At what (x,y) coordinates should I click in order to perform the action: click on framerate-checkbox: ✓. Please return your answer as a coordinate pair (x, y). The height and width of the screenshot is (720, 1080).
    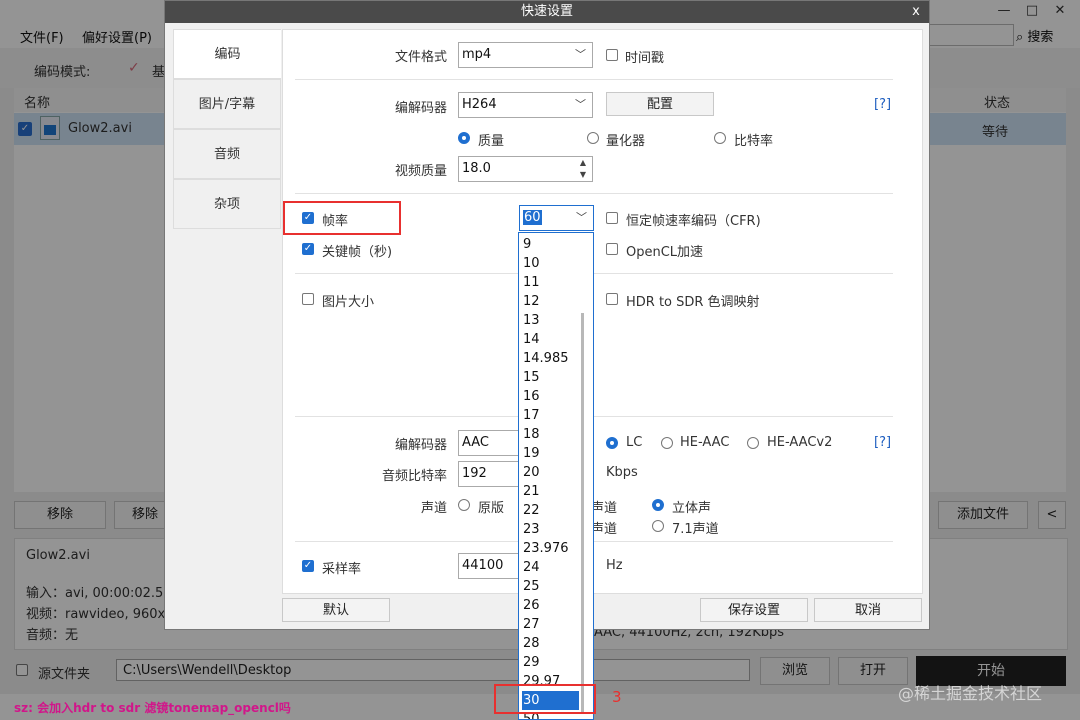
    Looking at the image, I should click on (308, 218).